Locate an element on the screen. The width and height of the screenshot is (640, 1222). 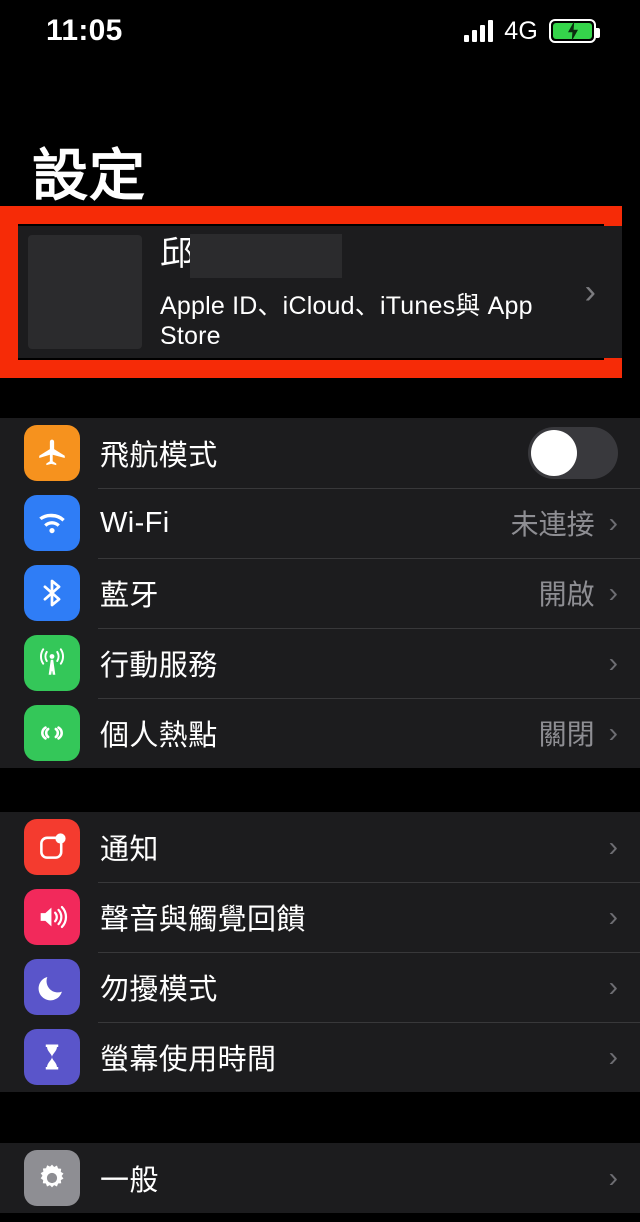
cellular-icon is located at coordinates (52, 663).